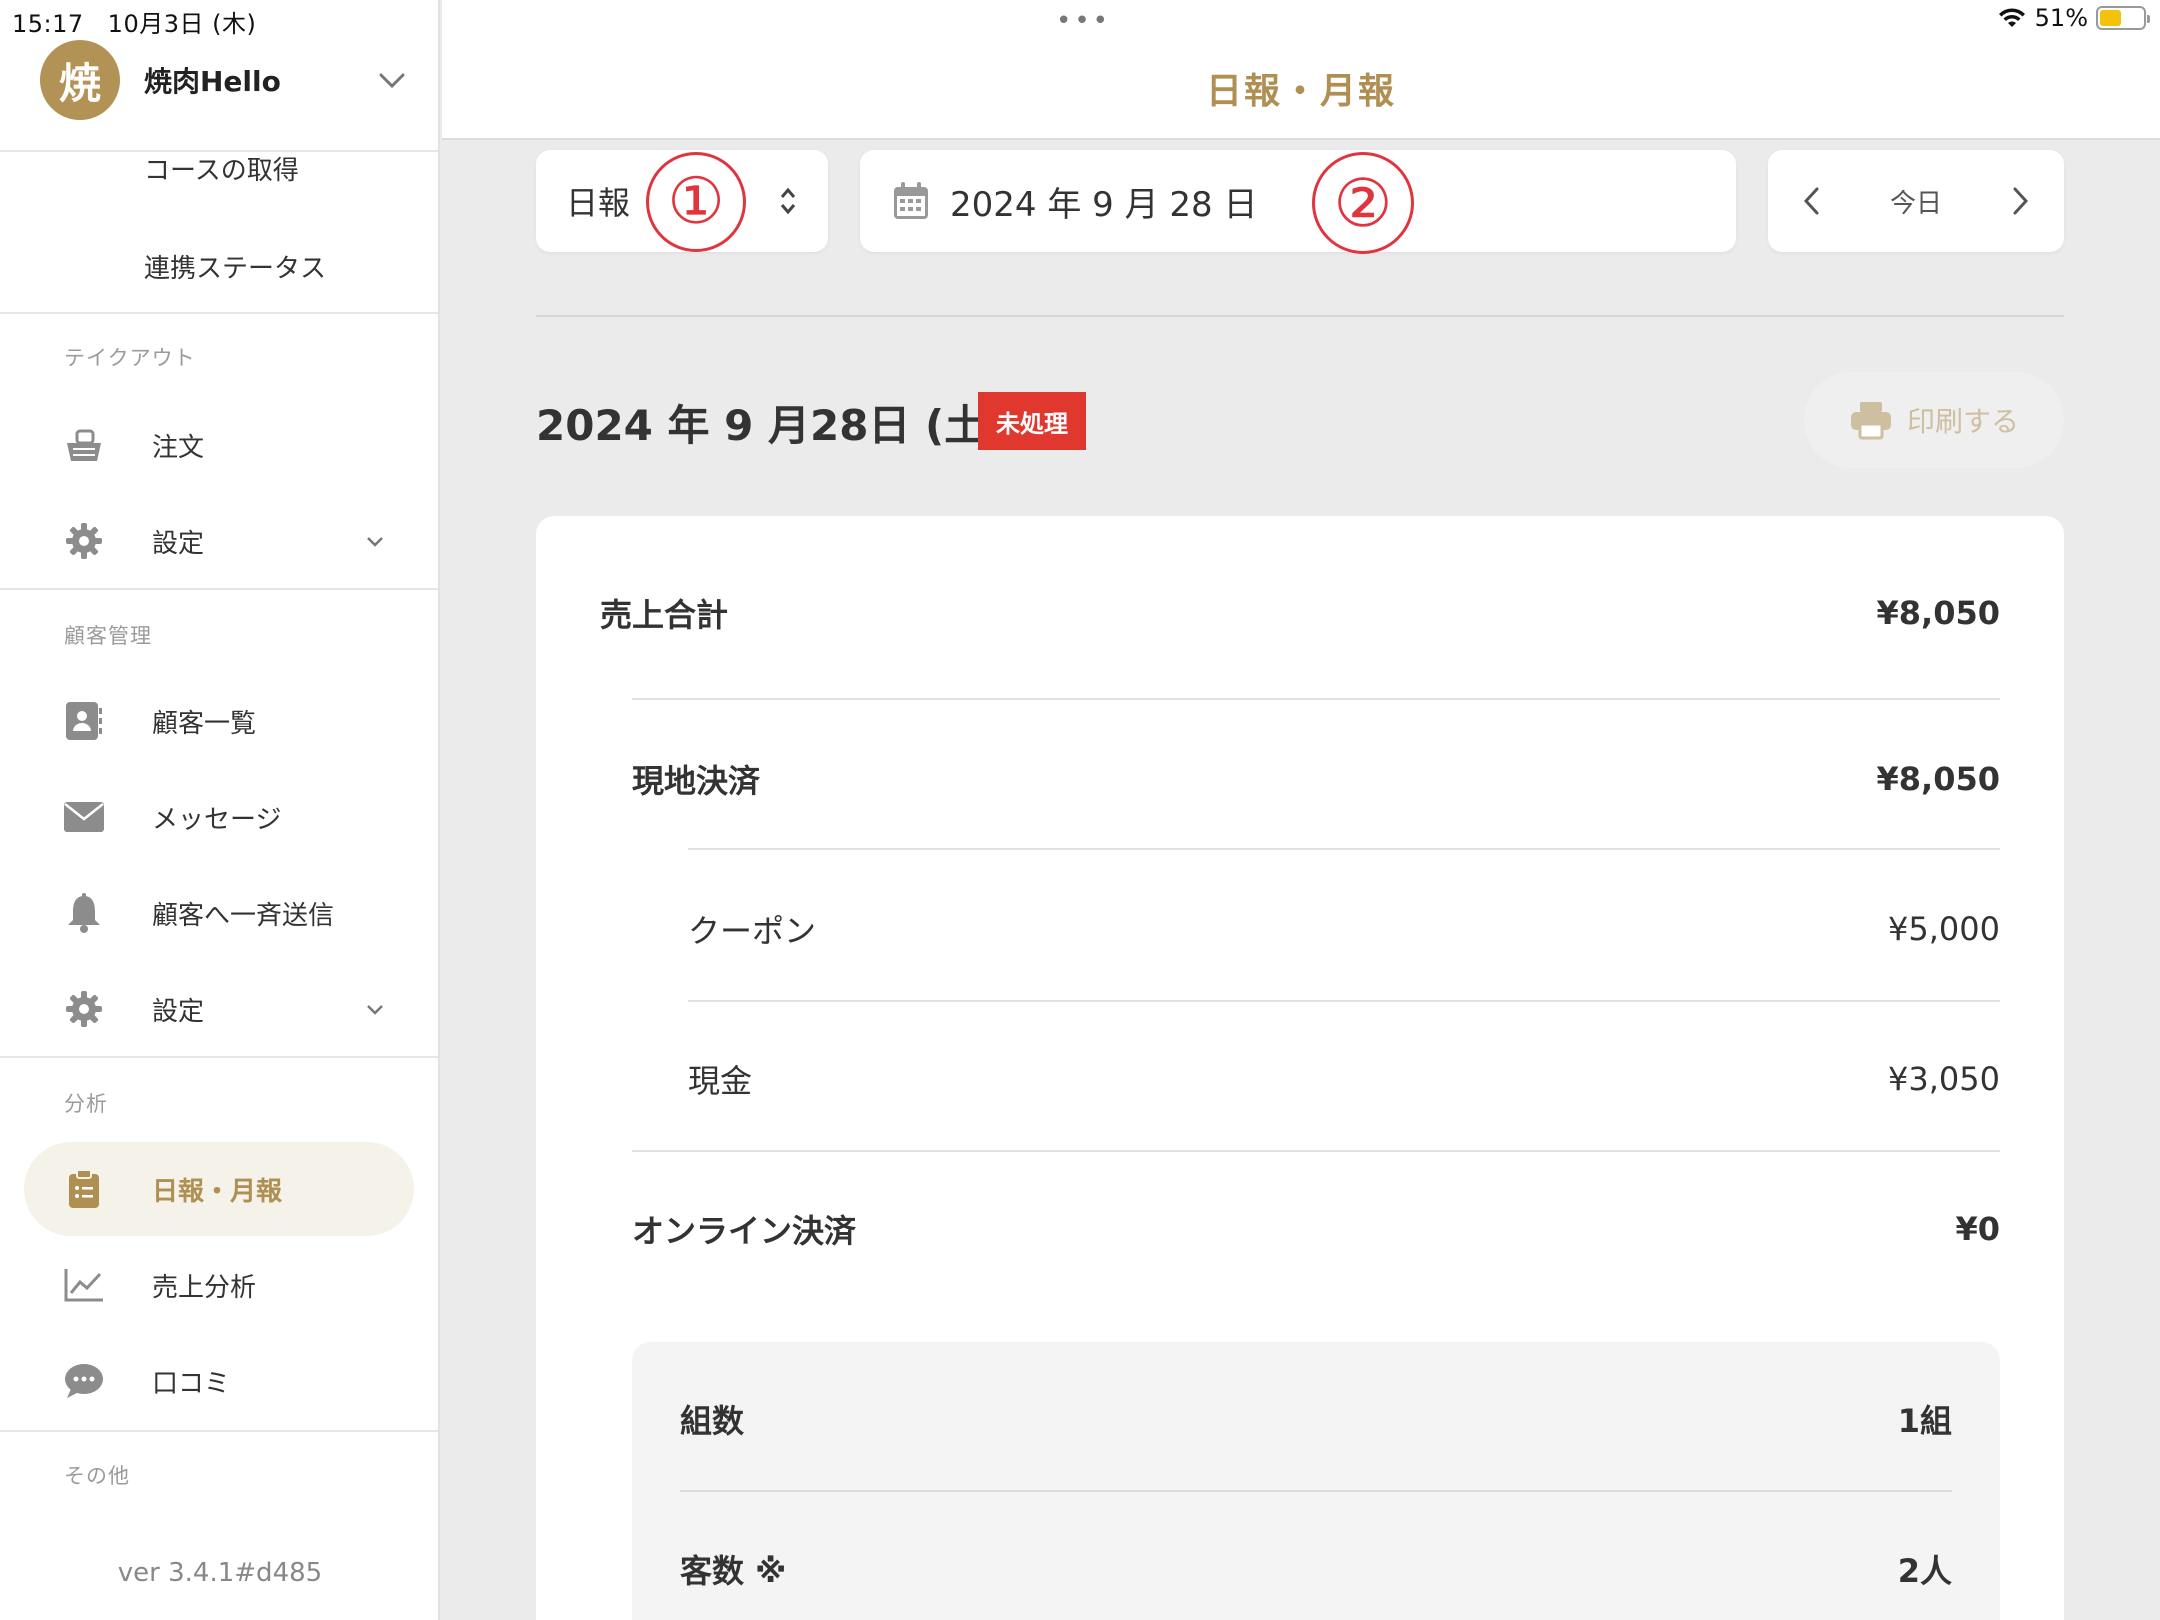 This screenshot has height=1620, width=2160. I want to click on row-label: 売上合計, so click(664, 615).